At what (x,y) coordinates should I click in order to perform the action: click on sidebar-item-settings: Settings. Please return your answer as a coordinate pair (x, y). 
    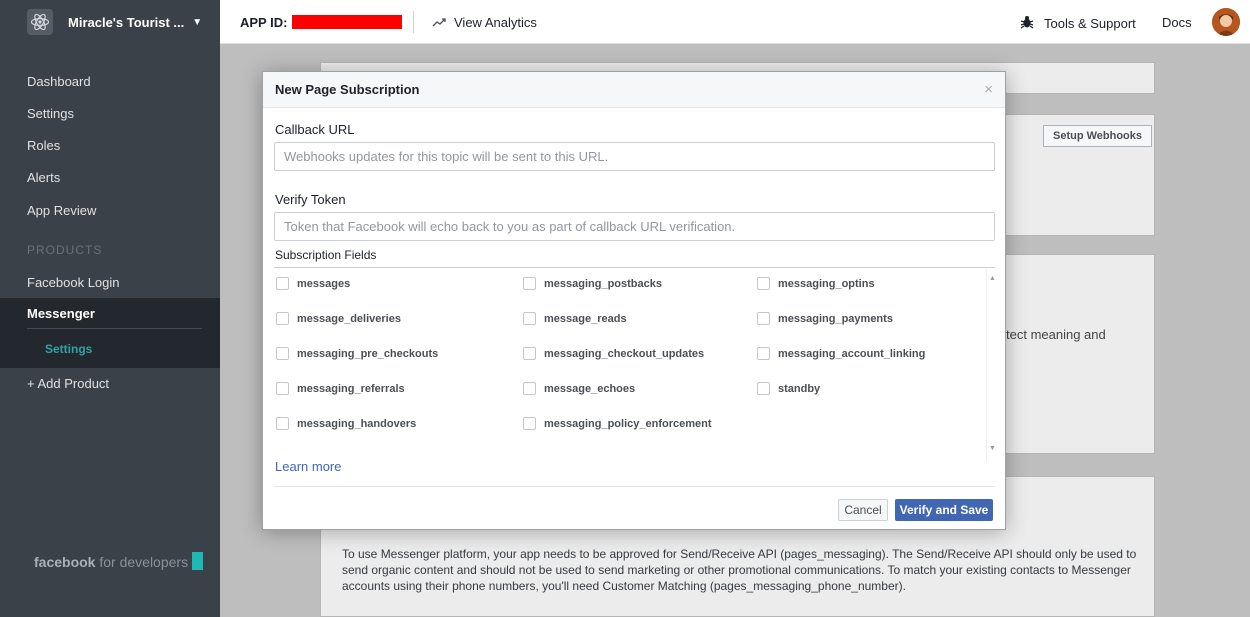
    Looking at the image, I should click on (50, 113).